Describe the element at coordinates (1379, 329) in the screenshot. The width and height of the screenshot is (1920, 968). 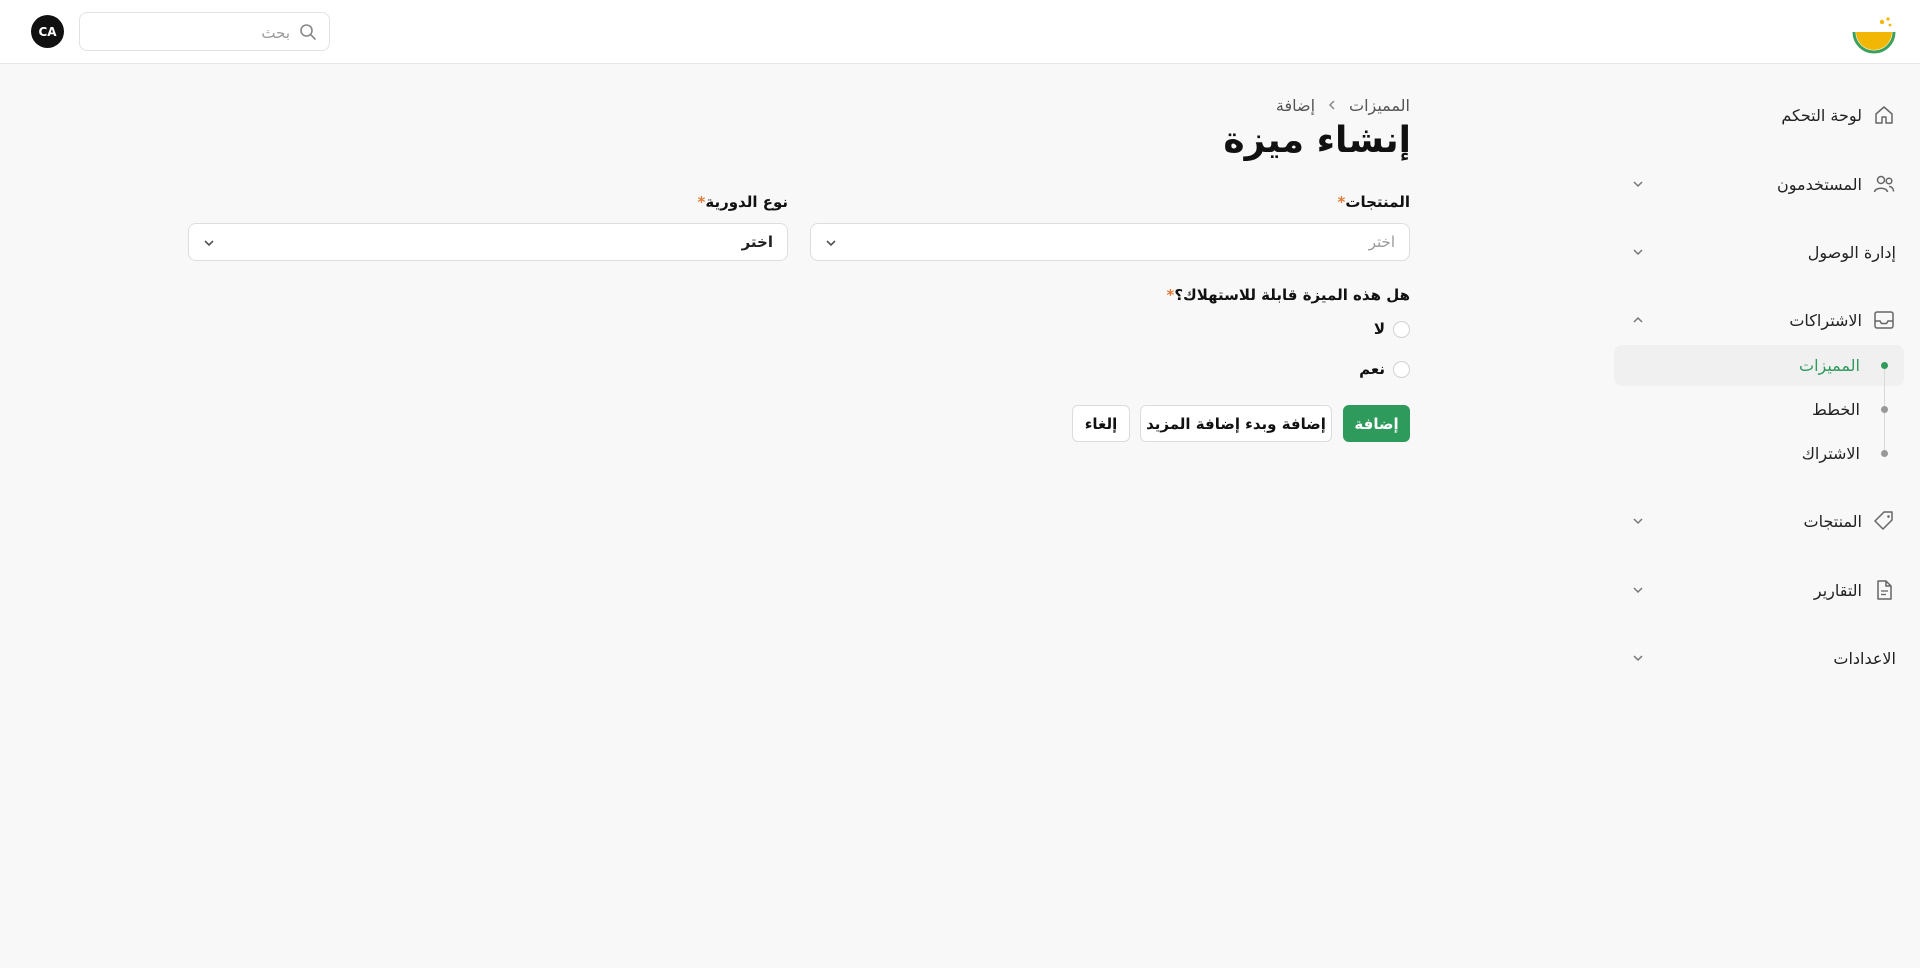
I see `radio-label-no: لا` at that location.